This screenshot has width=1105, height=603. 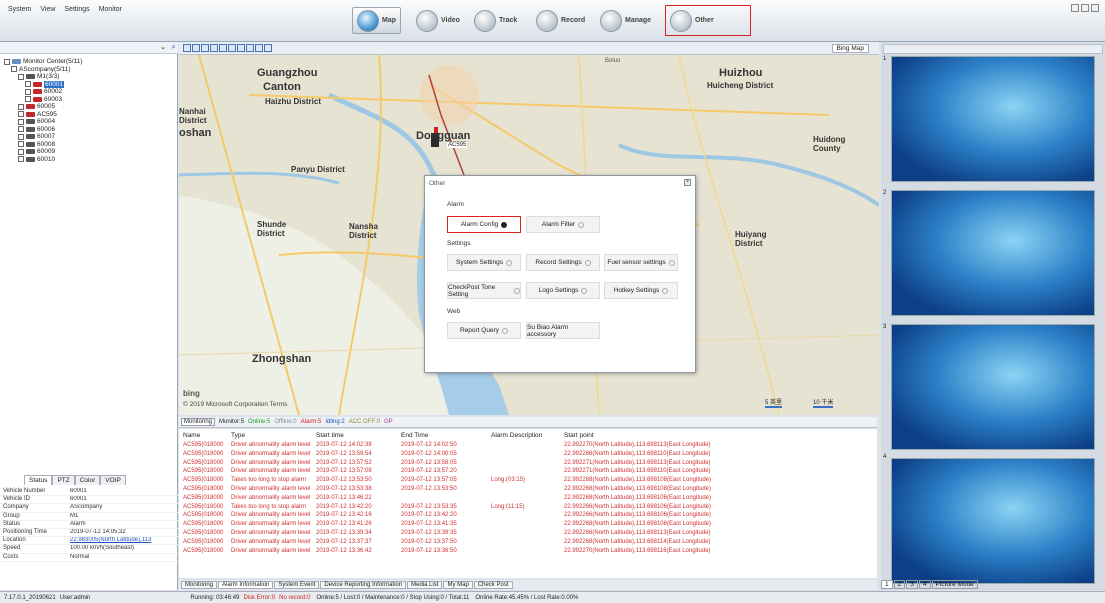 What do you see at coordinates (41, 69) in the screenshot?
I see `tree-node: AScompany(5/11)` at bounding box center [41, 69].